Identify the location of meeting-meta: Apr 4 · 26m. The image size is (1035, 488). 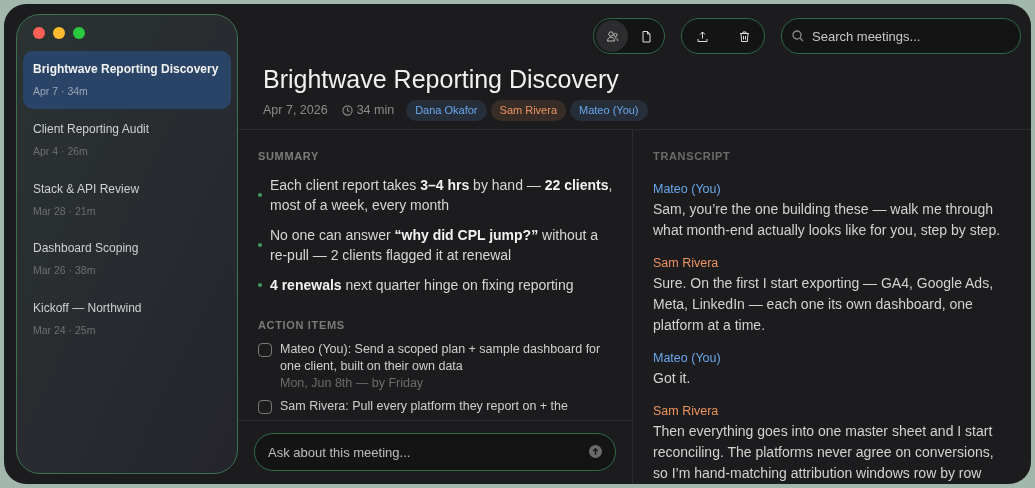
(61, 151).